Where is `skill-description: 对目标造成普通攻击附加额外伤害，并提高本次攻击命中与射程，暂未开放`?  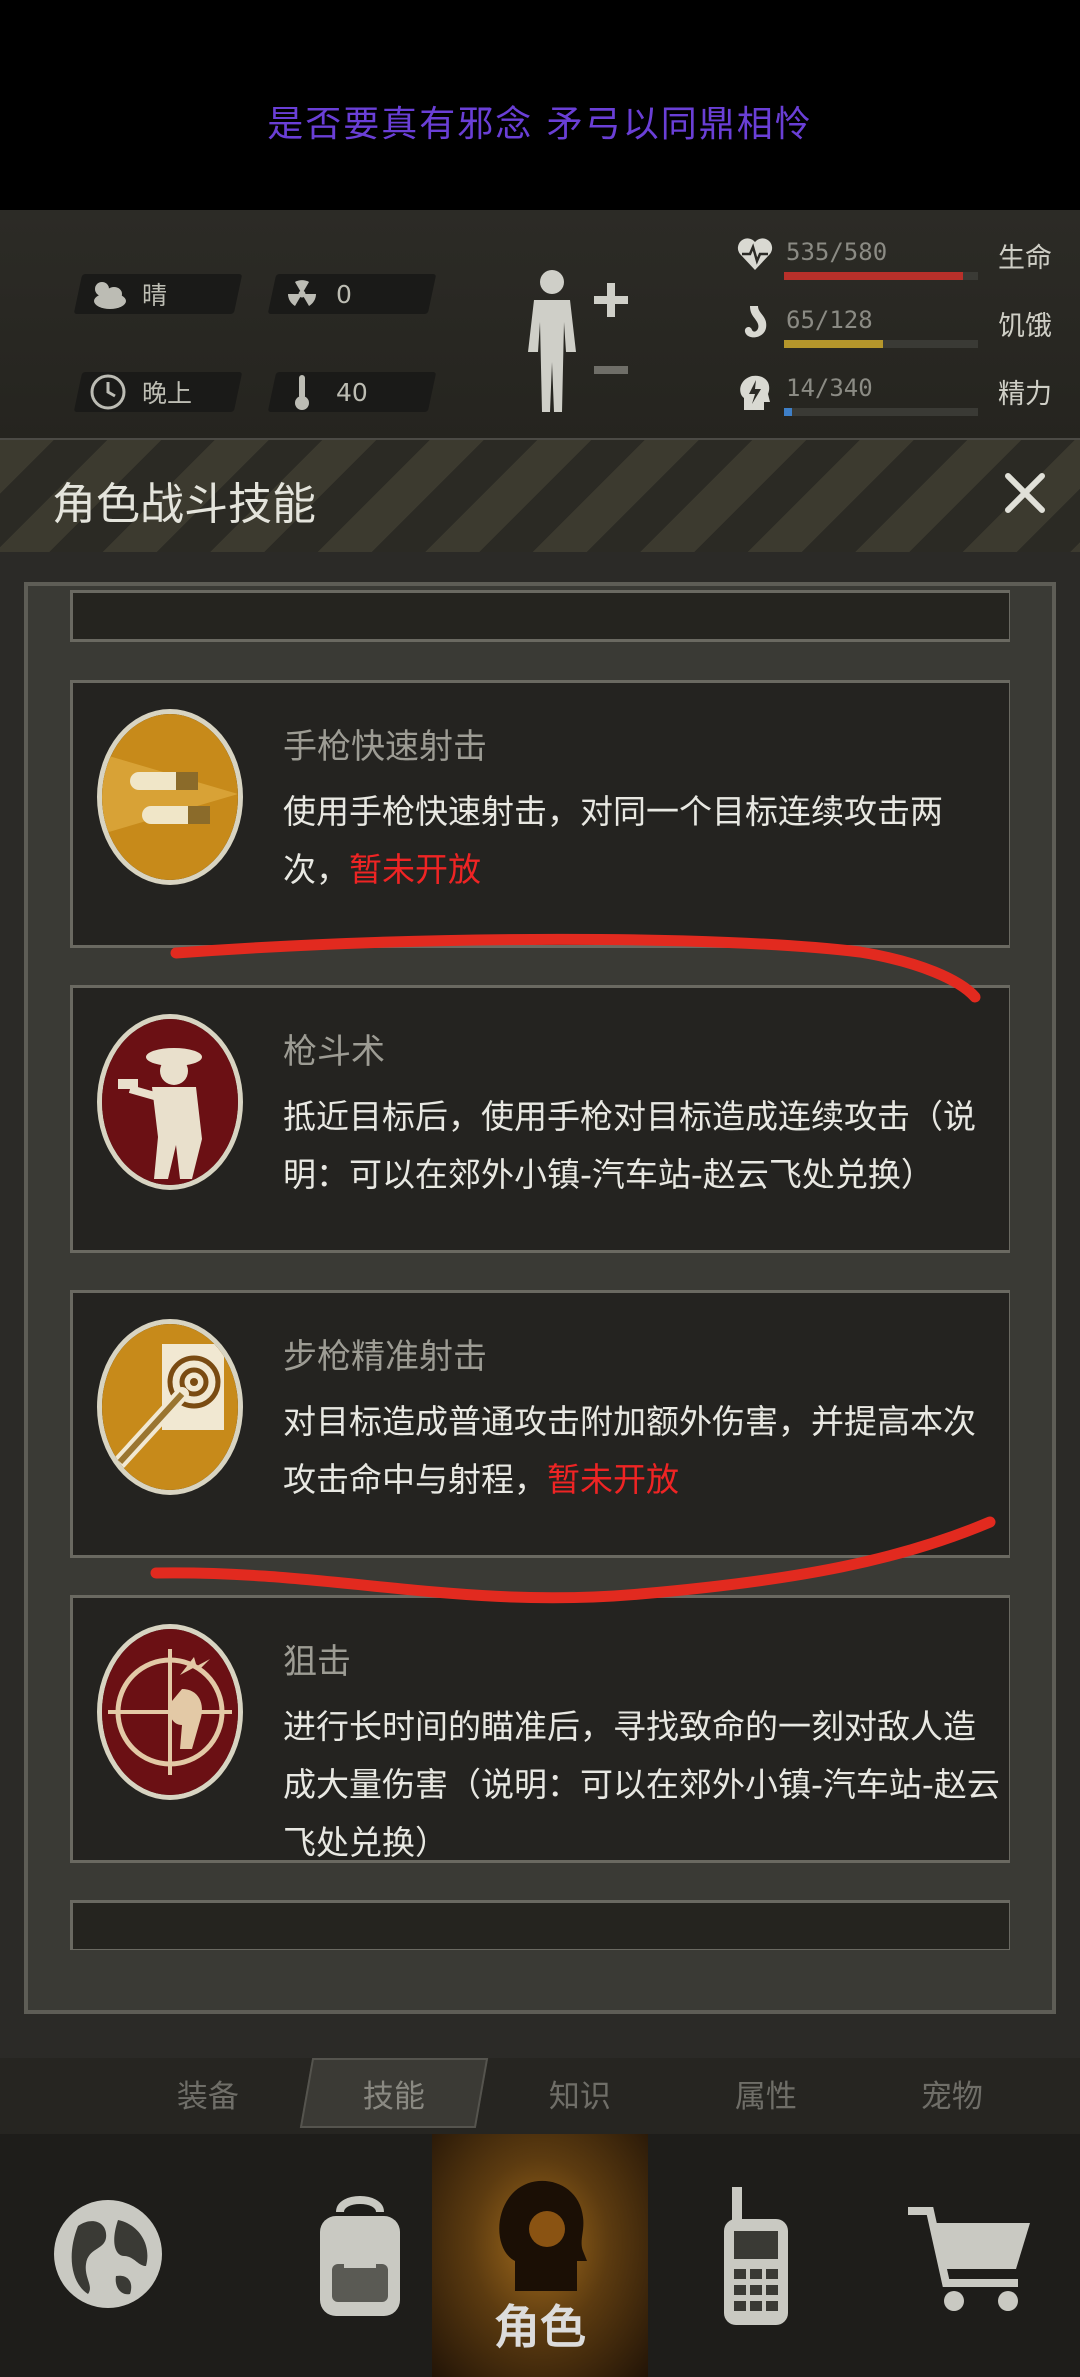
skill-description: 对目标造成普通攻击附加额外伤害，并提高本次攻击命中与射程，暂未开放 is located at coordinates (629, 1450).